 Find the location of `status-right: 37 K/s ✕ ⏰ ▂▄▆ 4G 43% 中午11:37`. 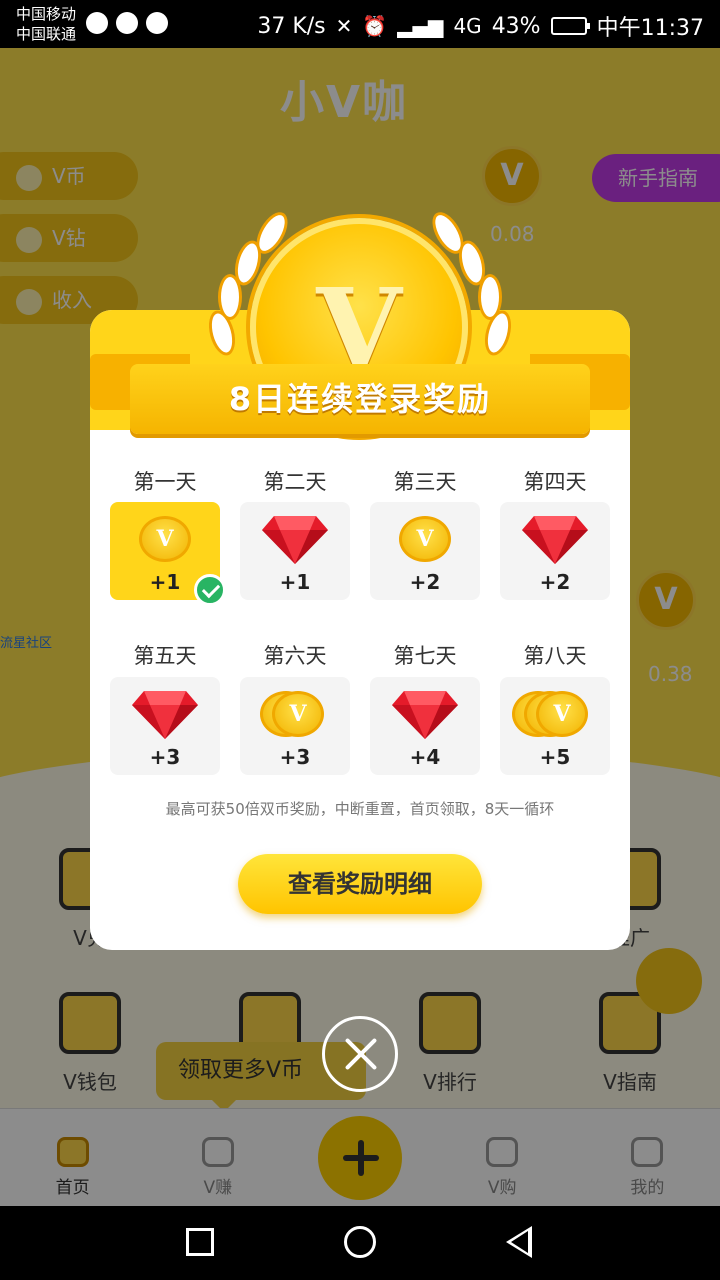

status-right: 37 K/s ✕ ⏰ ▂▄▆ 4G 43% 中午11:37 is located at coordinates (480, 26).